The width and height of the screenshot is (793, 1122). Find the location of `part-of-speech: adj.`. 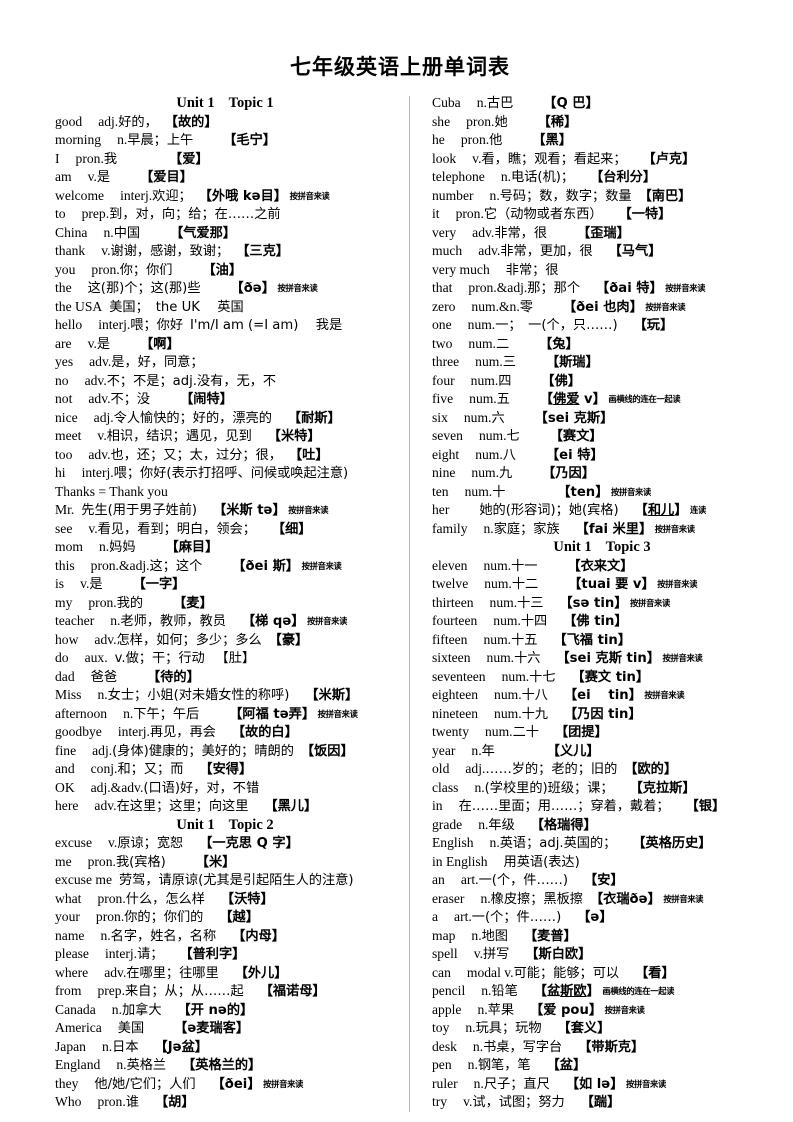

part-of-speech: adj. is located at coordinates (102, 750).